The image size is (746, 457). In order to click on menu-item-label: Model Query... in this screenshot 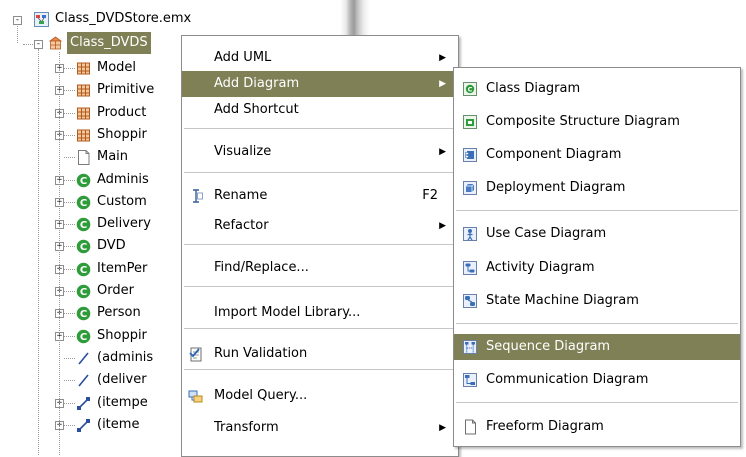, I will do `click(261, 395)`.